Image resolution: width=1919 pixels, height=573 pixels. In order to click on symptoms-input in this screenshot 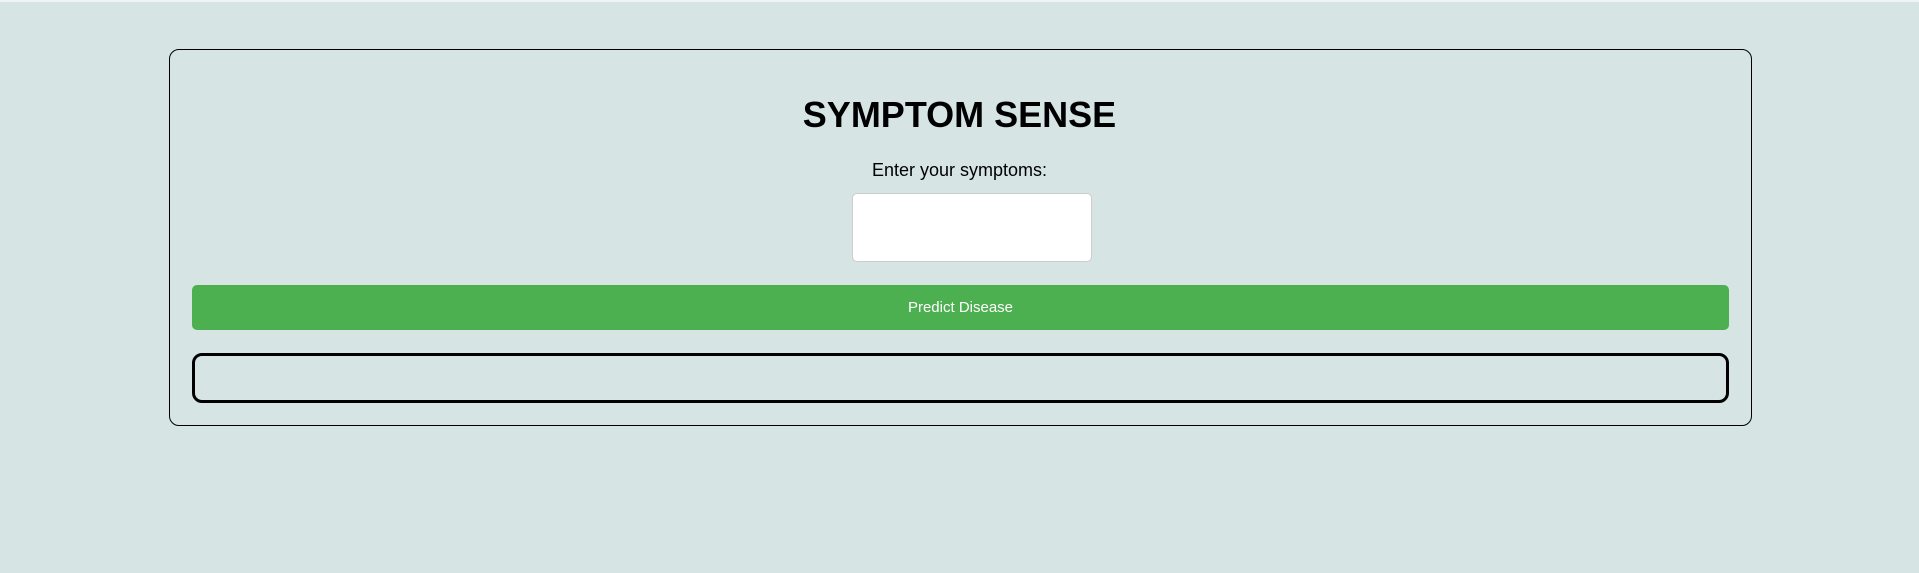, I will do `click(972, 227)`.